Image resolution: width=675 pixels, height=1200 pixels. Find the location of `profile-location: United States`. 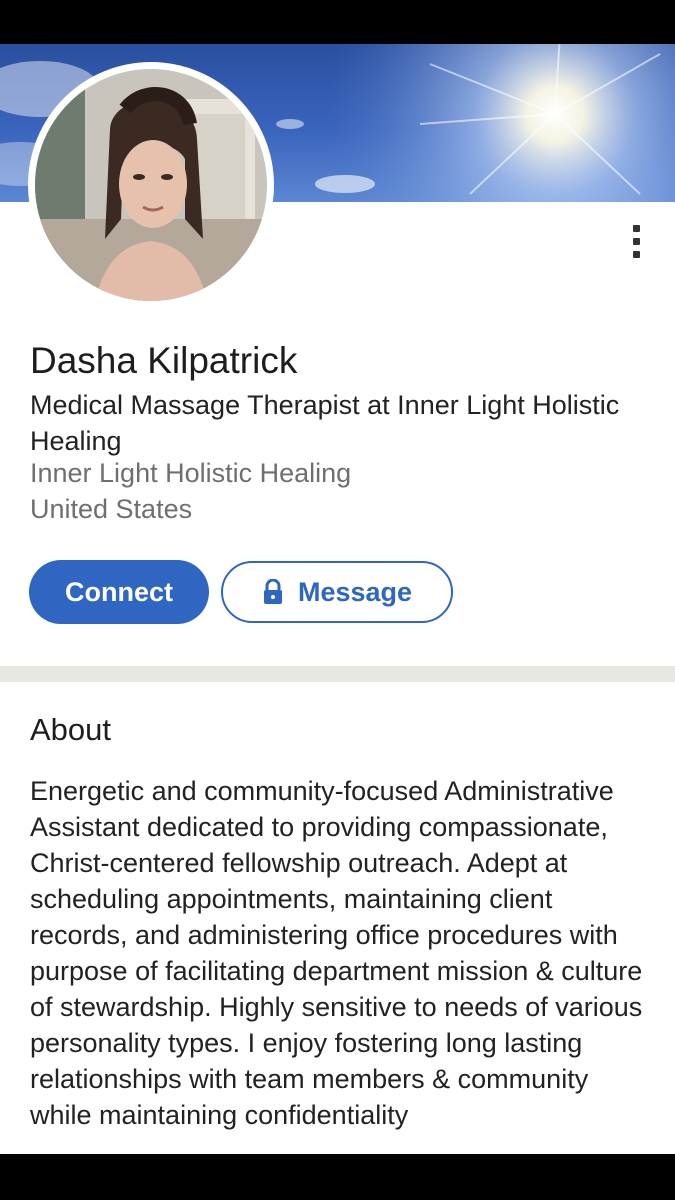

profile-location: United States is located at coordinates (111, 509).